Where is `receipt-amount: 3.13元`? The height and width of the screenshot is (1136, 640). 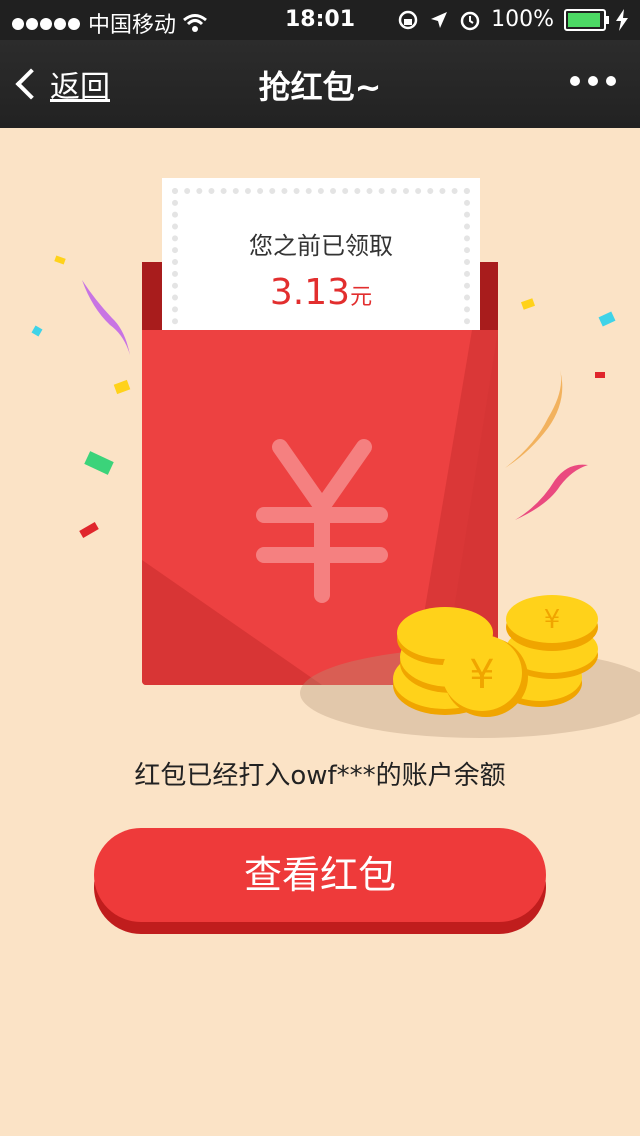 receipt-amount: 3.13元 is located at coordinates (321, 292).